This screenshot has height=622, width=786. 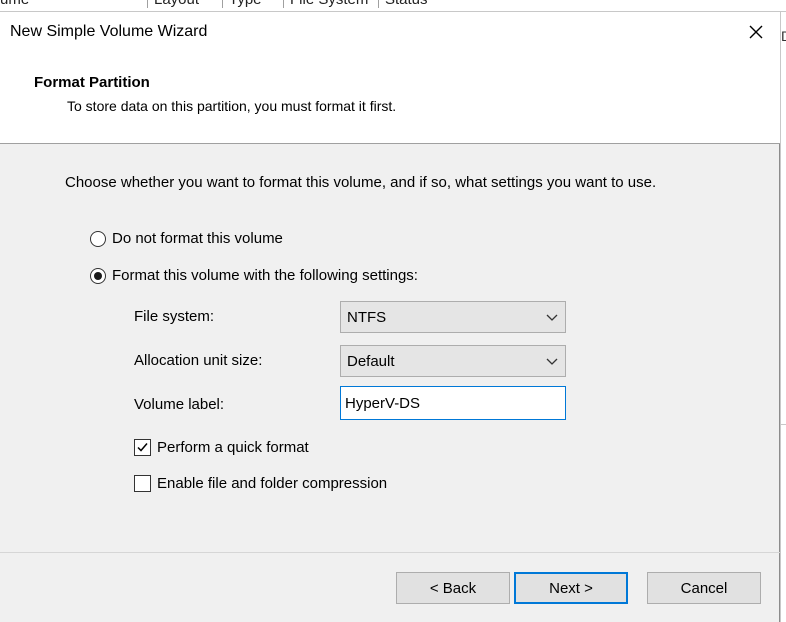 What do you see at coordinates (371, 361) in the screenshot?
I see `allocation-unit-size-value: Default` at bounding box center [371, 361].